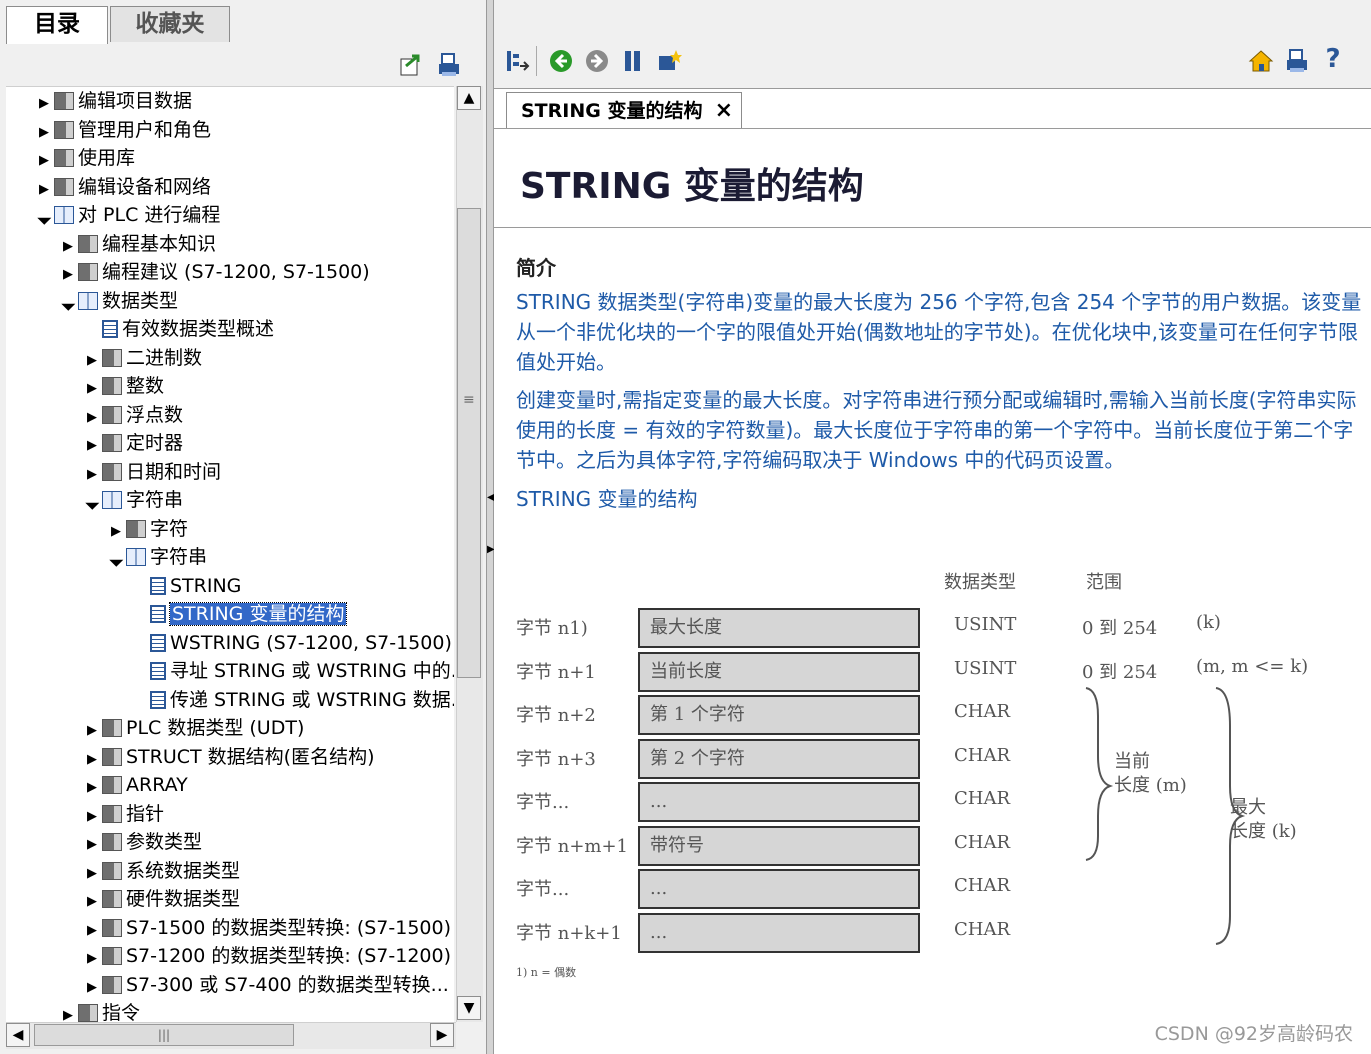 This screenshot has width=1371, height=1054. Describe the element at coordinates (122, 187) in the screenshot. I see `tree-node: ▶ 编辑设备和网络` at that location.